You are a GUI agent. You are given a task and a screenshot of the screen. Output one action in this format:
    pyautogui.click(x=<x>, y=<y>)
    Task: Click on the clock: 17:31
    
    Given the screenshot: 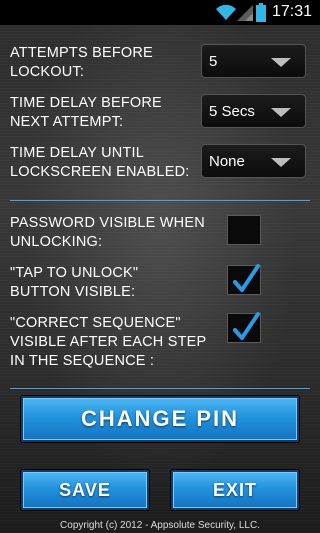 What is the action you would take?
    pyautogui.click(x=291, y=11)
    